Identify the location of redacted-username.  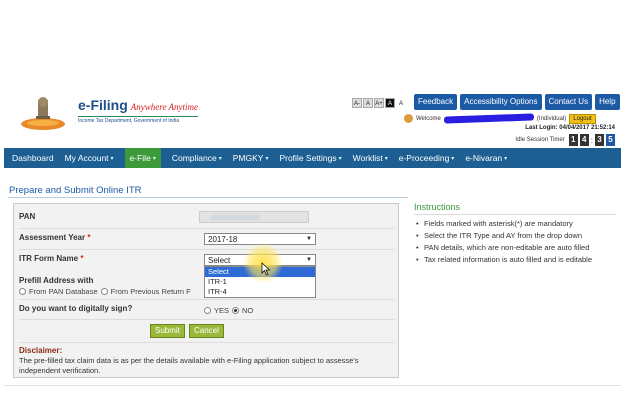
(489, 118).